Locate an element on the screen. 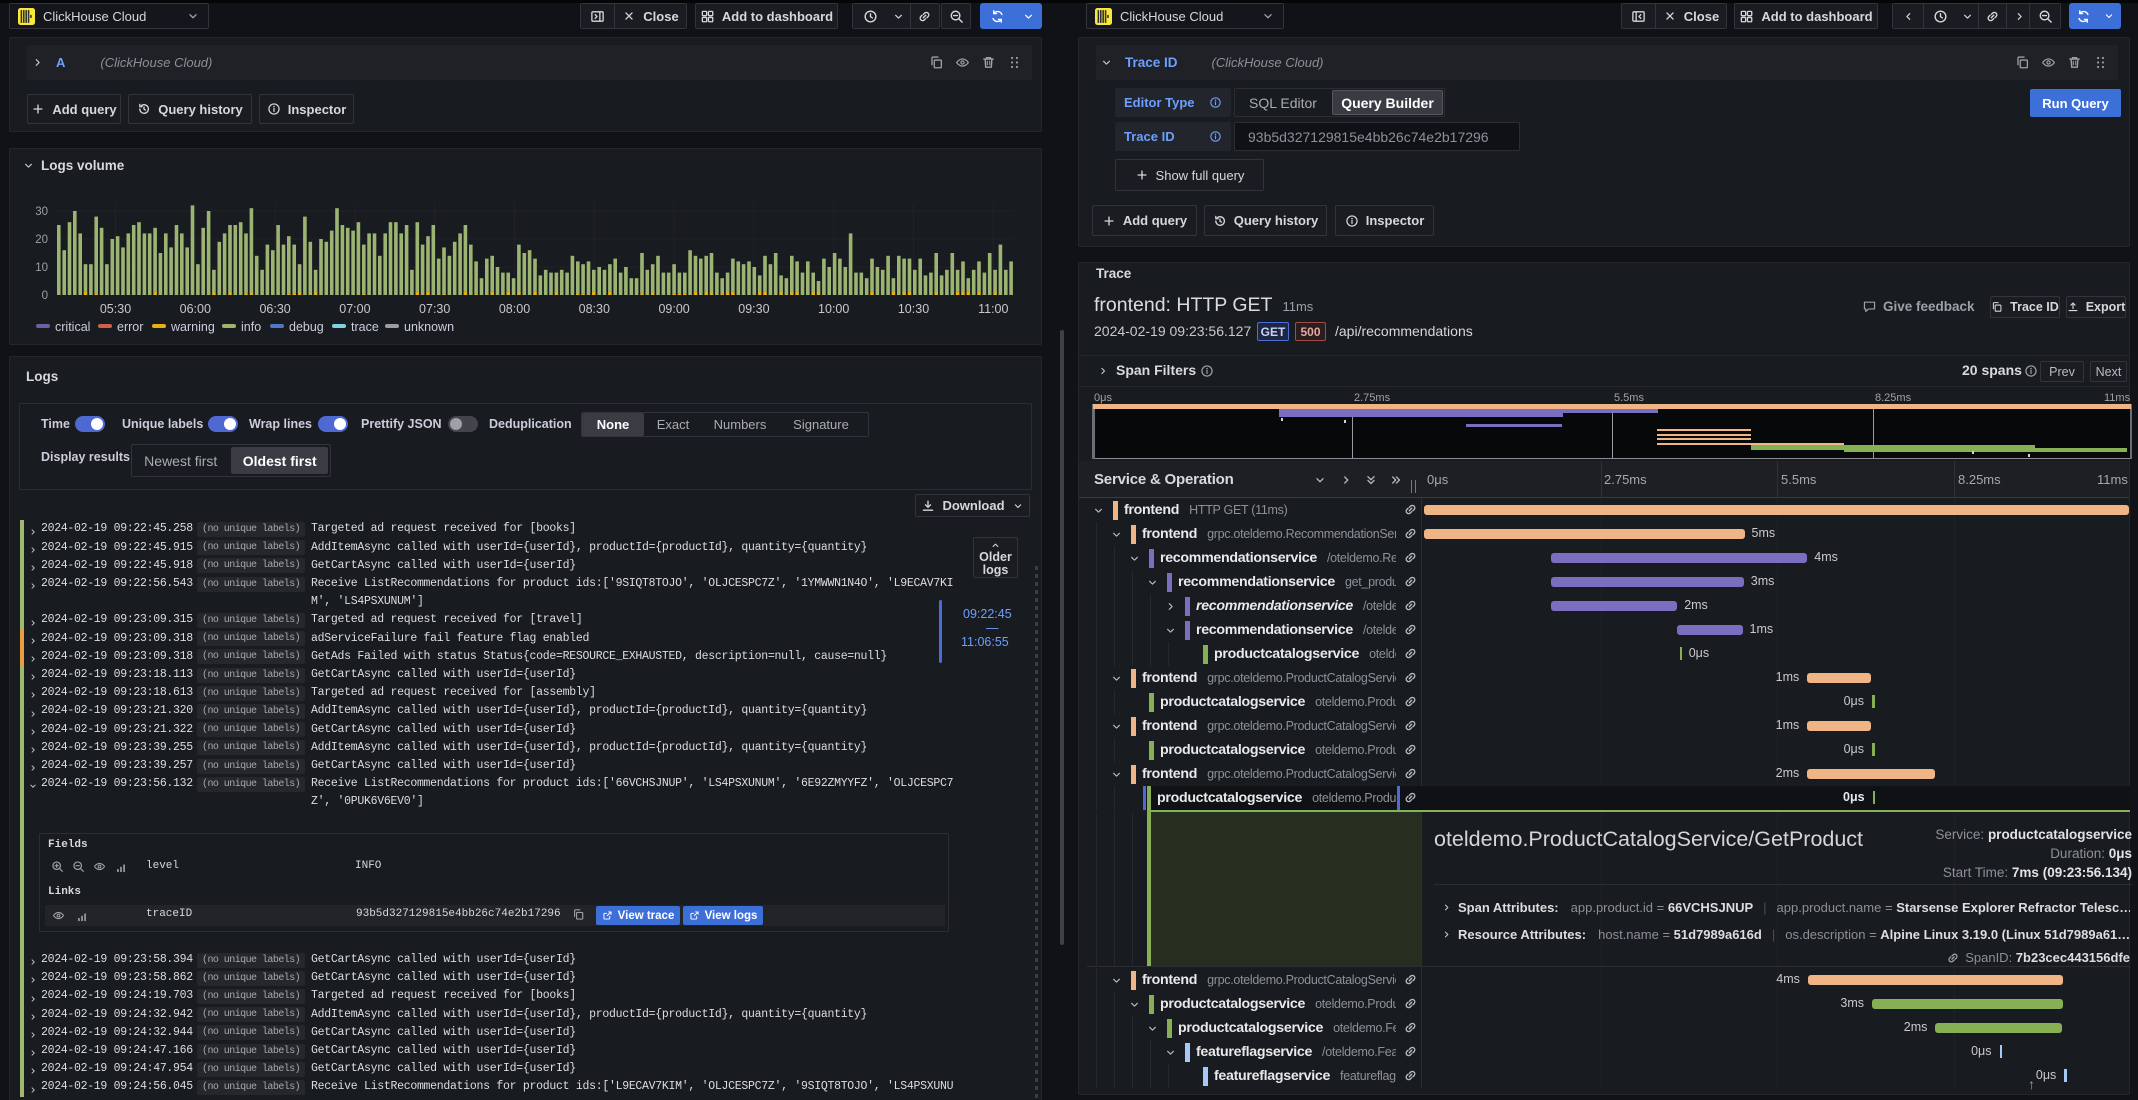 This screenshot has width=2138, height=1100. svg-text: 05:30 is located at coordinates (115, 309).